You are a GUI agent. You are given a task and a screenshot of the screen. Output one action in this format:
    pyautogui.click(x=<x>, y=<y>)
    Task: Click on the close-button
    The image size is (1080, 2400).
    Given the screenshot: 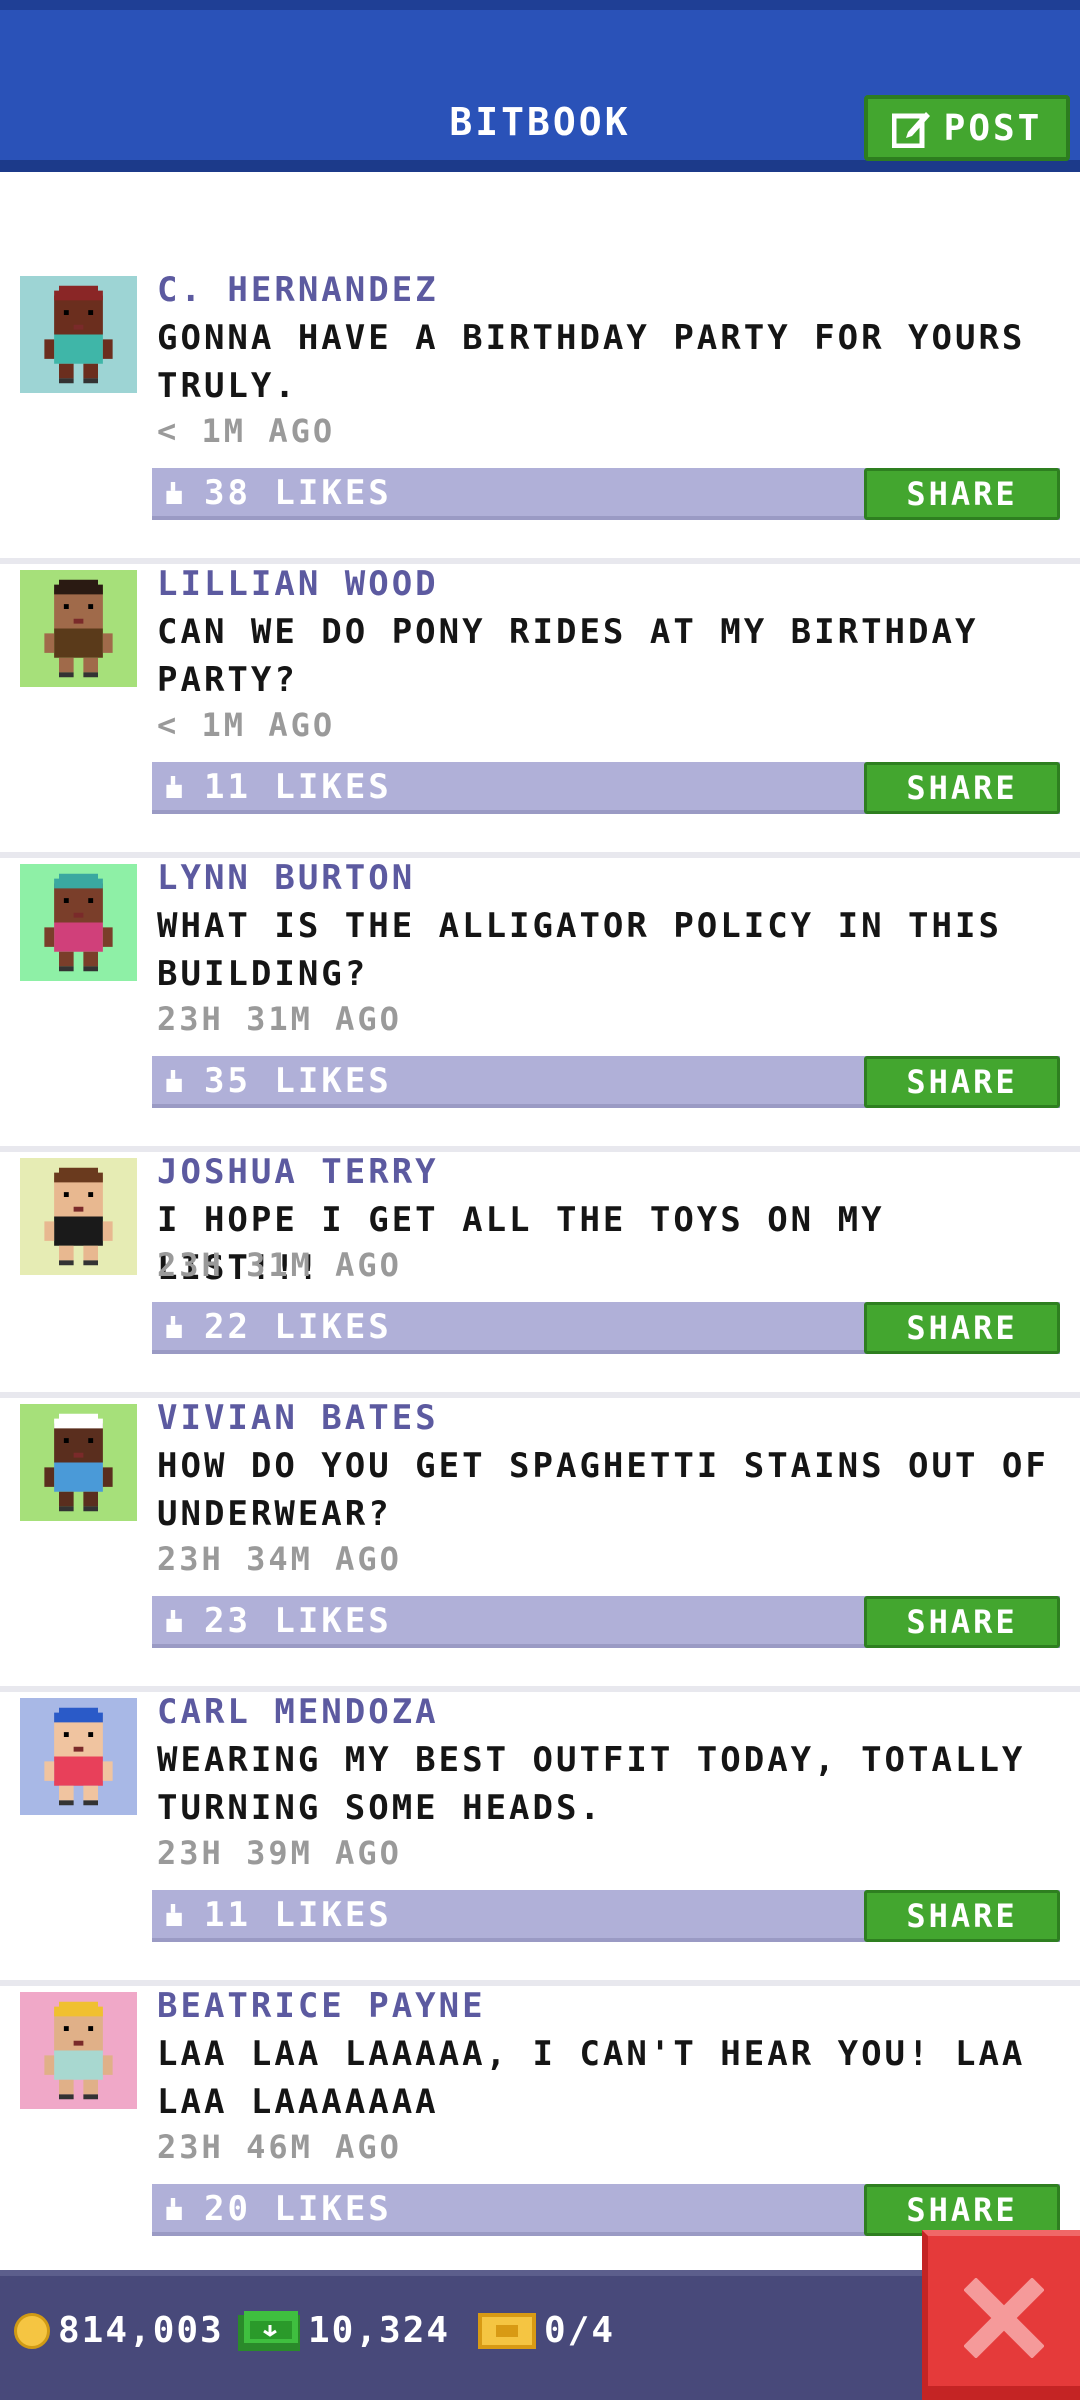 What is the action you would take?
    pyautogui.click(x=1001, y=2315)
    